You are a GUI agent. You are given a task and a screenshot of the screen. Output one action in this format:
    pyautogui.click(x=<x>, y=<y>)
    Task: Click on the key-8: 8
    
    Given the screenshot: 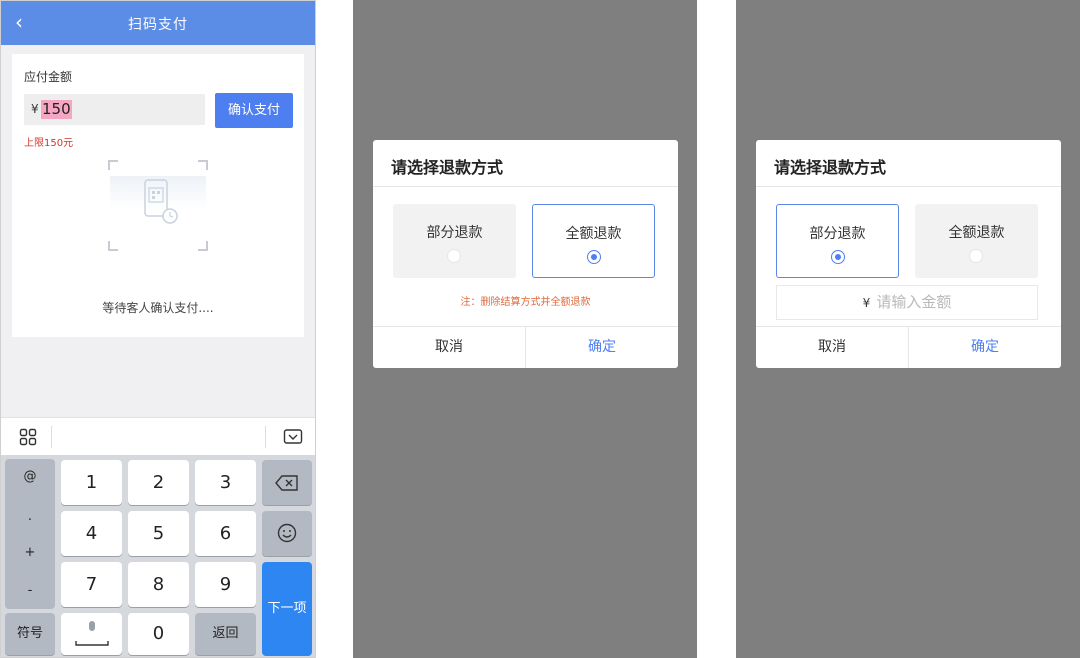 What is the action you would take?
    pyautogui.click(x=158, y=584)
    